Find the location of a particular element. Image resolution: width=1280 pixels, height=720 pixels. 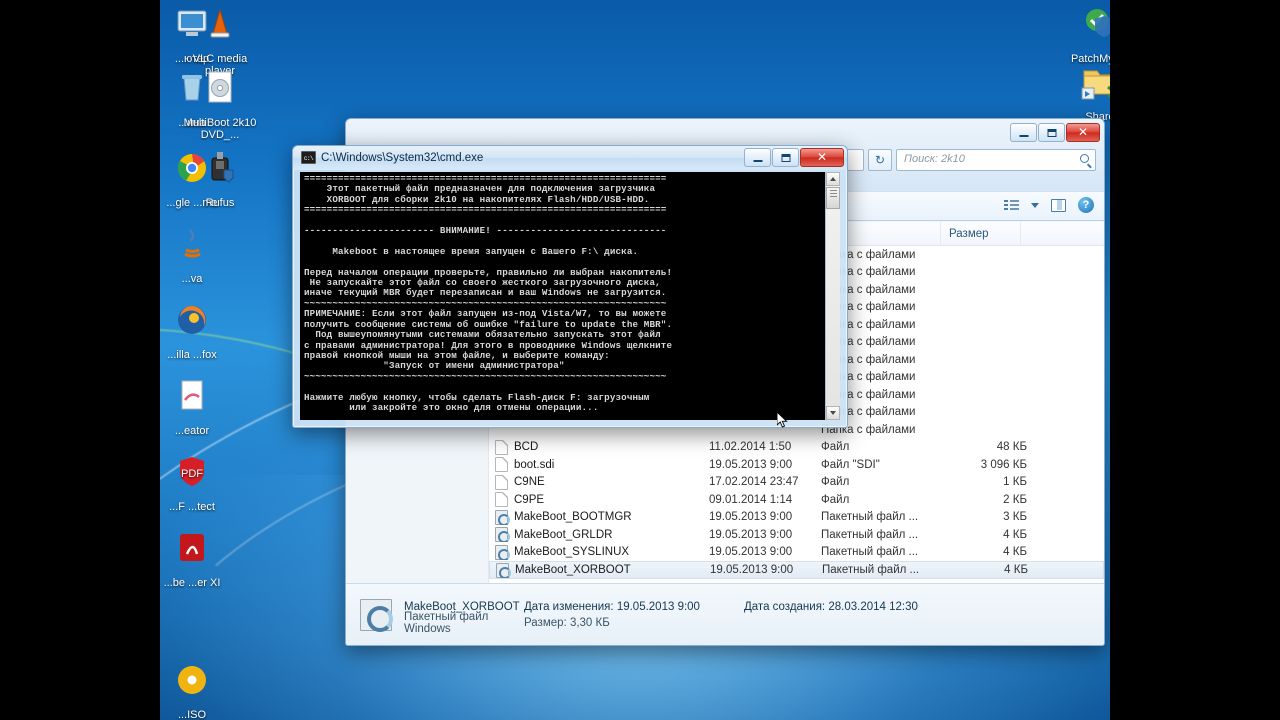

desktop-icon-label: Rufus is located at coordinates (220, 203).